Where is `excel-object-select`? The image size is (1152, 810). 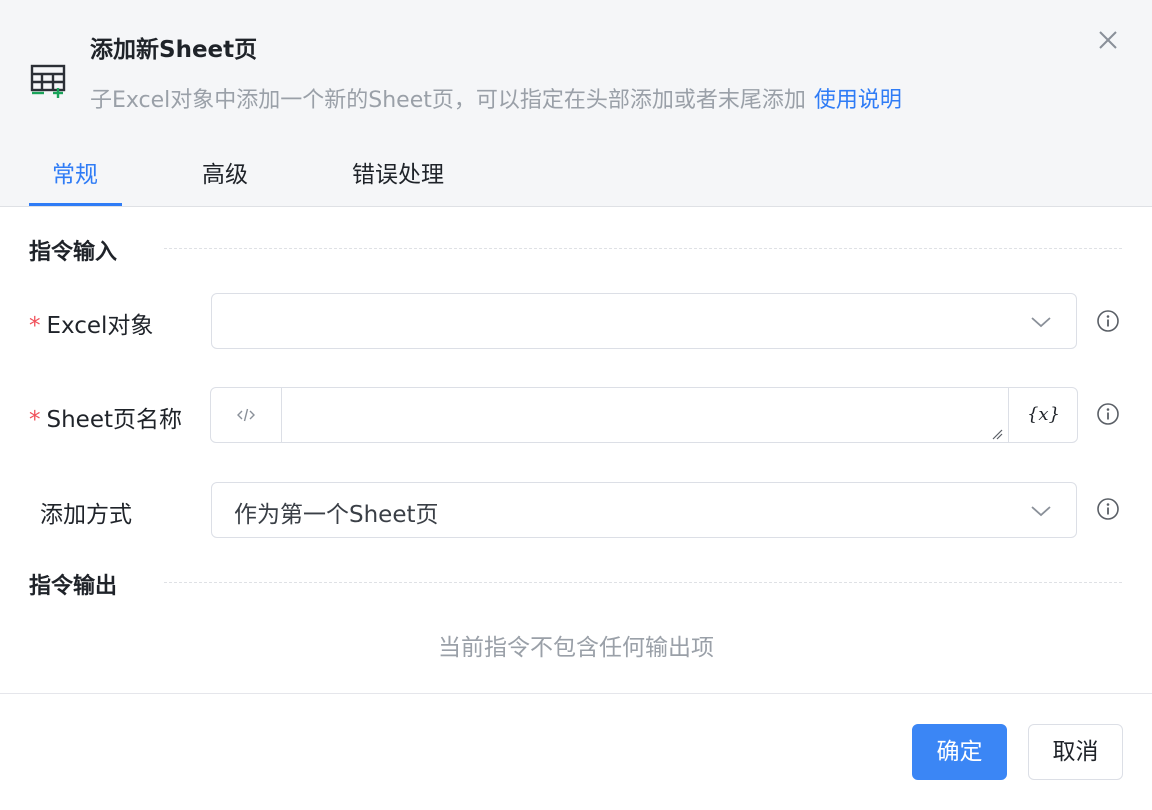
excel-object-select is located at coordinates (644, 321).